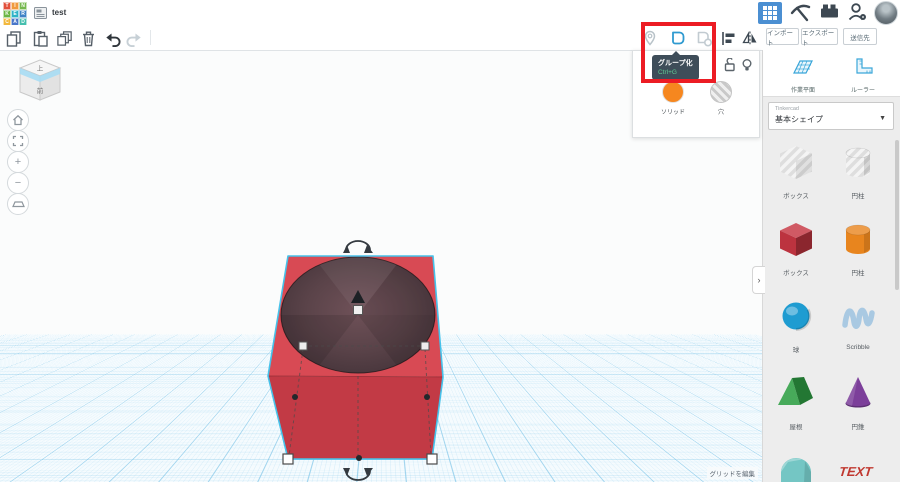 This screenshot has width=900, height=482. What do you see at coordinates (787, 109) in the screenshot?
I see `dropdown-brand: Tinkercad` at bounding box center [787, 109].